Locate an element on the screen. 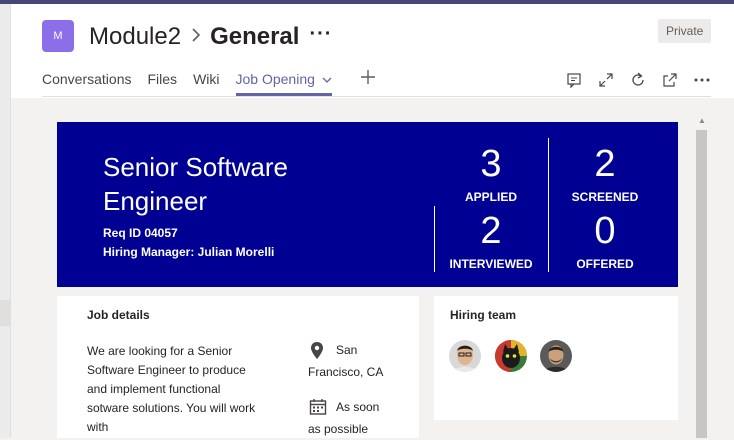 This screenshot has height=440, width=734. team-name: Module2 is located at coordinates (135, 37).